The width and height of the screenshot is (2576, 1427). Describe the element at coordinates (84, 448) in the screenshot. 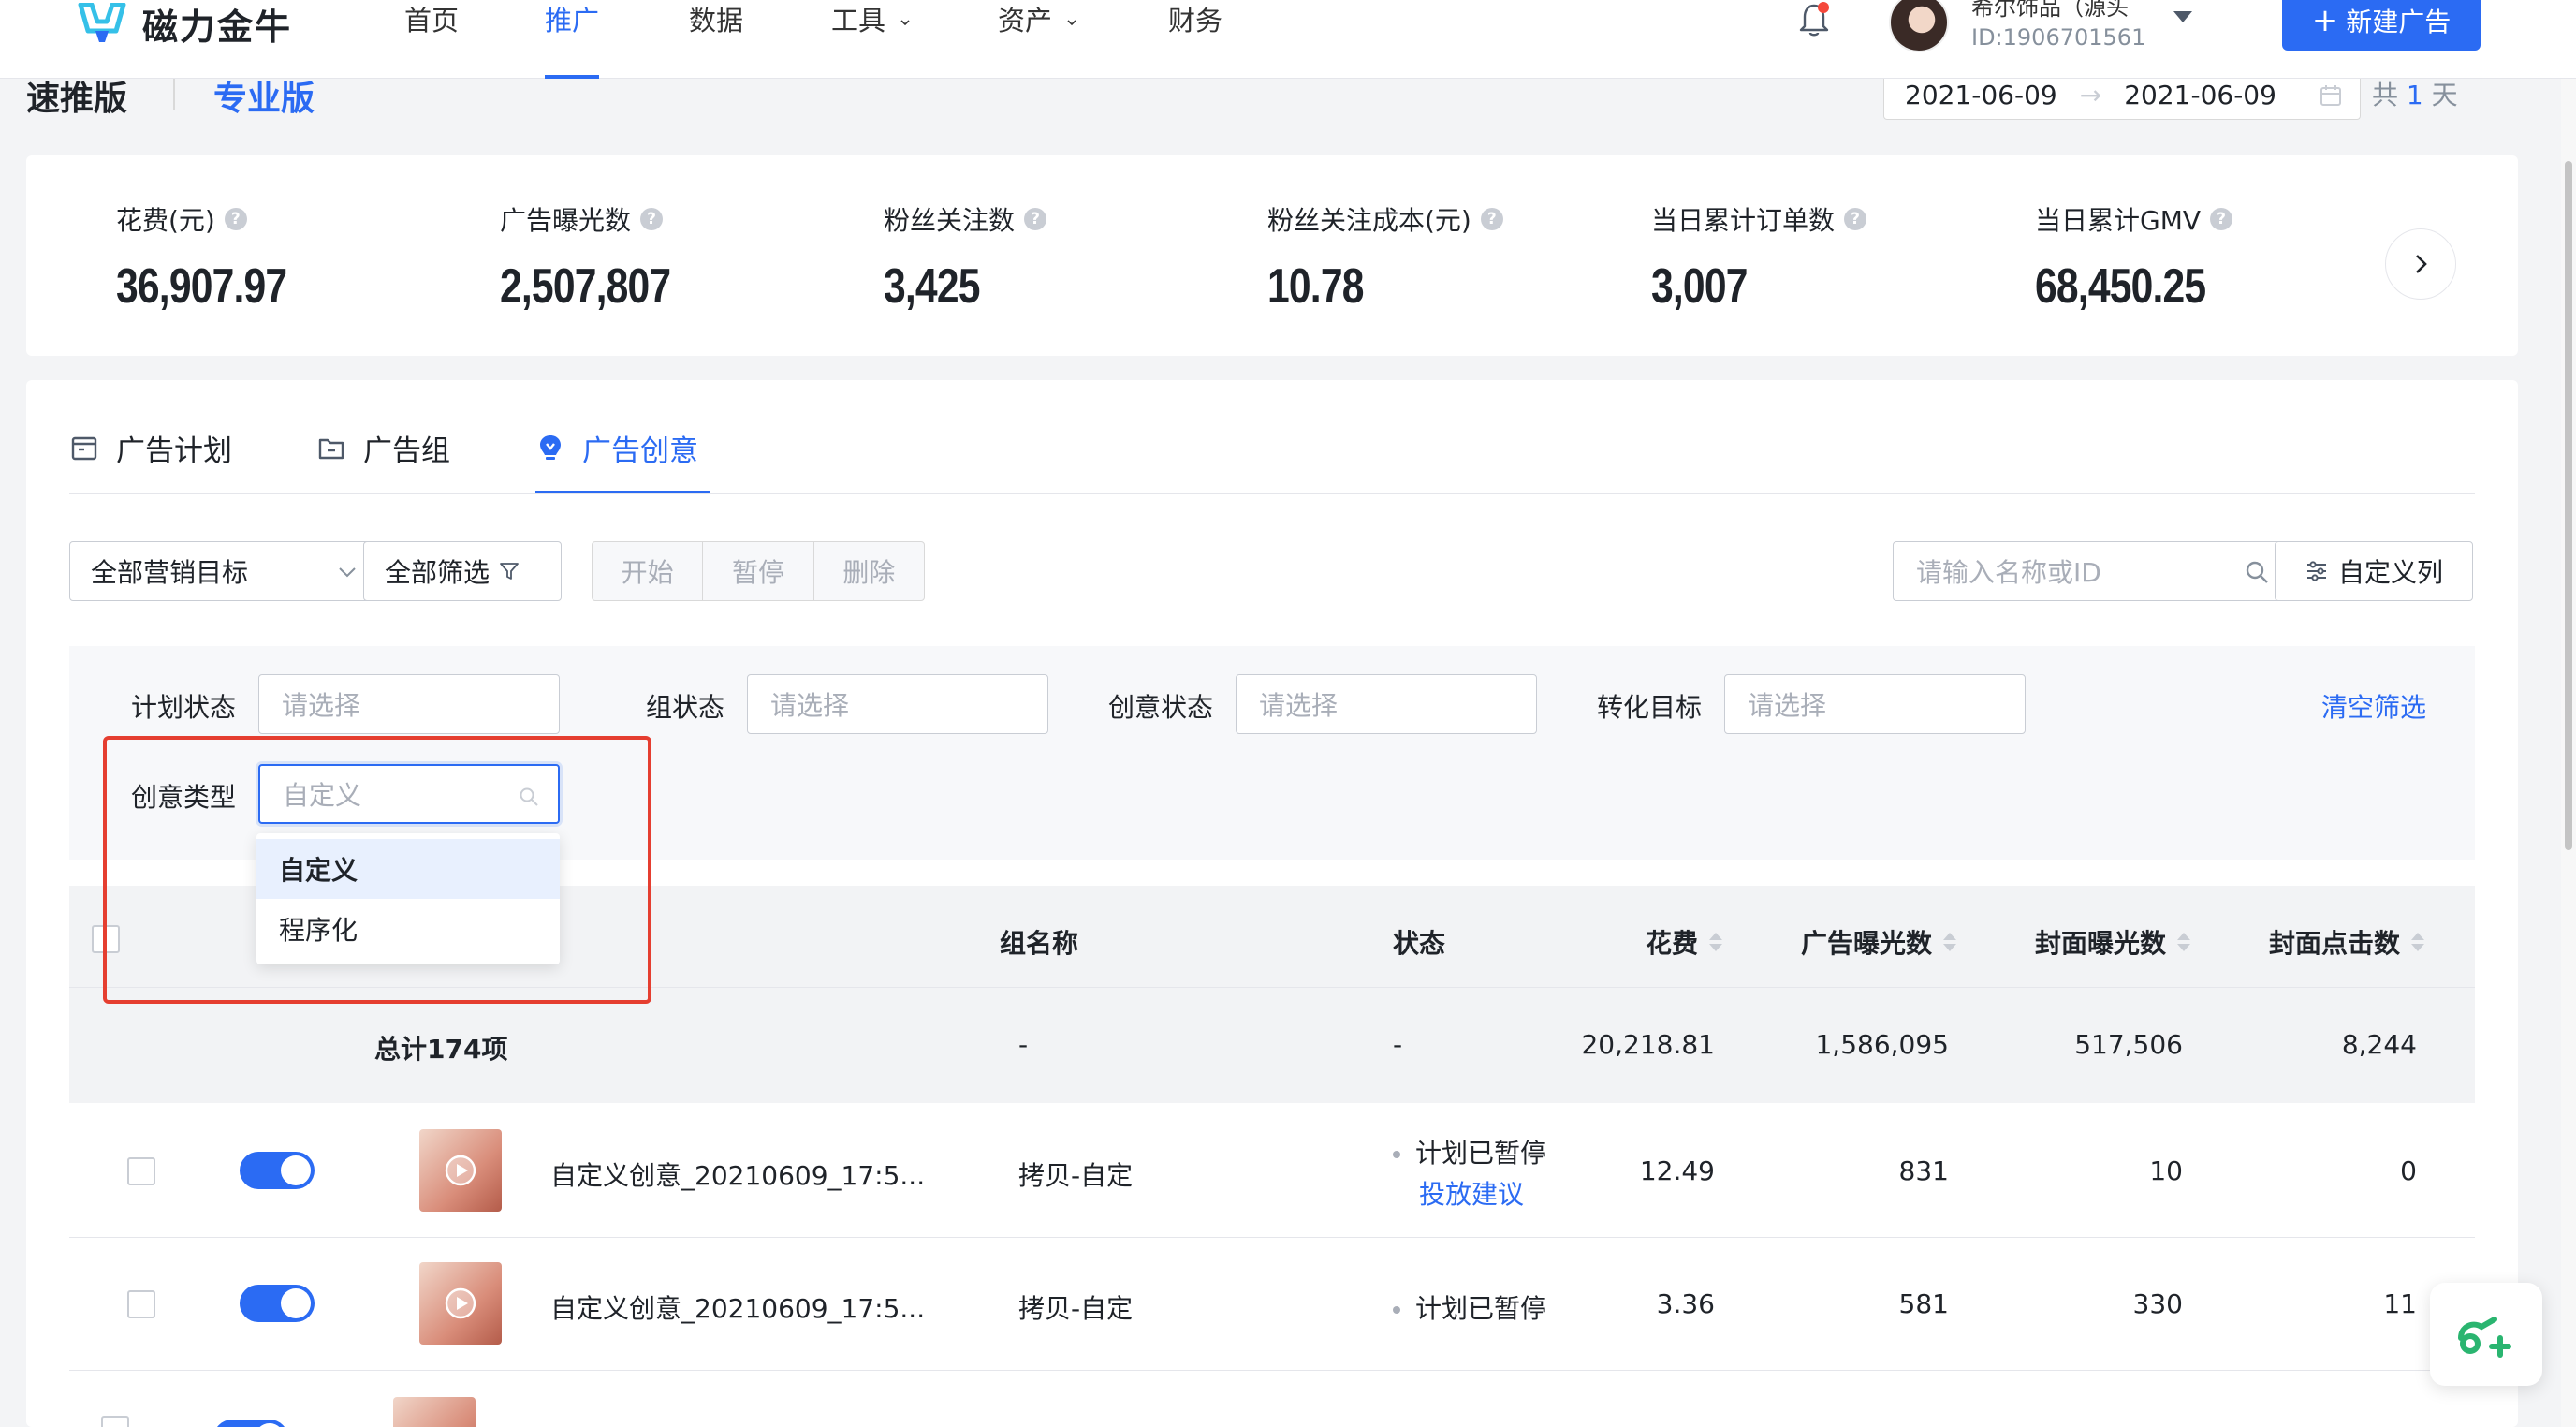

I see `calendar-icon` at that location.